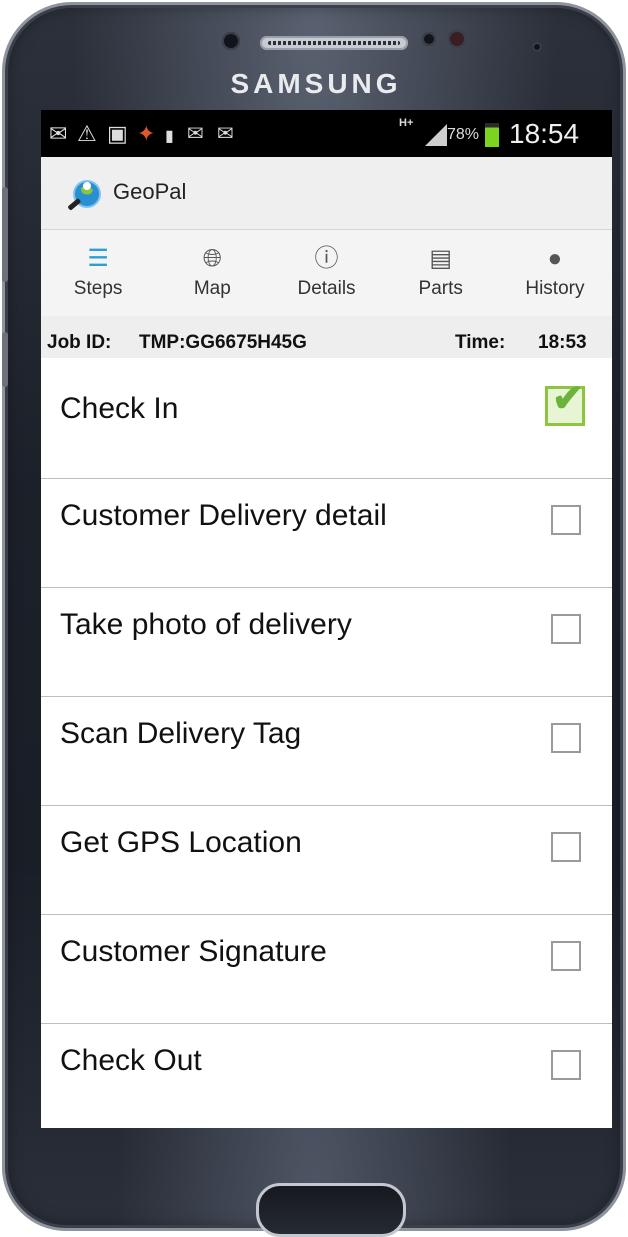 The height and width of the screenshot is (1237, 628). Describe the element at coordinates (326, 860) in the screenshot. I see `step-get-gps-location: Get GPS Location` at that location.